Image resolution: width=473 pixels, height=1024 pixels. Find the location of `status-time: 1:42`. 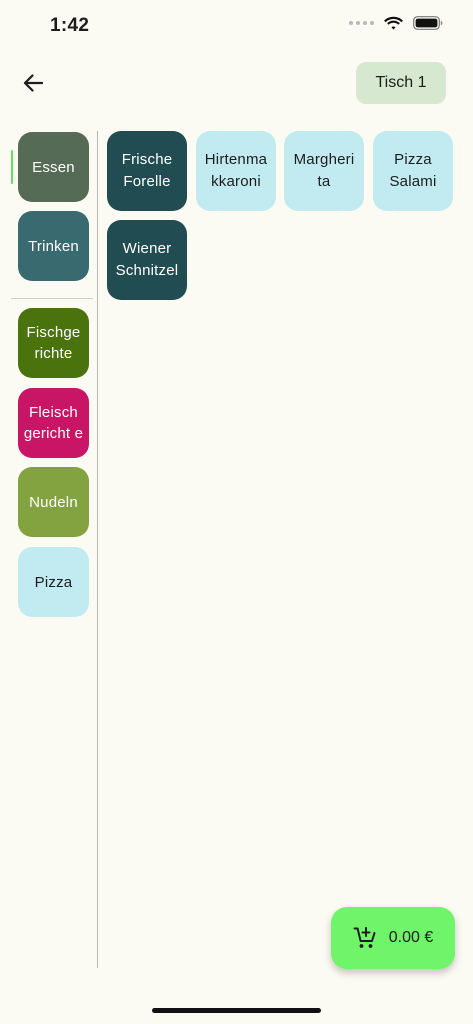

status-time: 1:42 is located at coordinates (70, 25).